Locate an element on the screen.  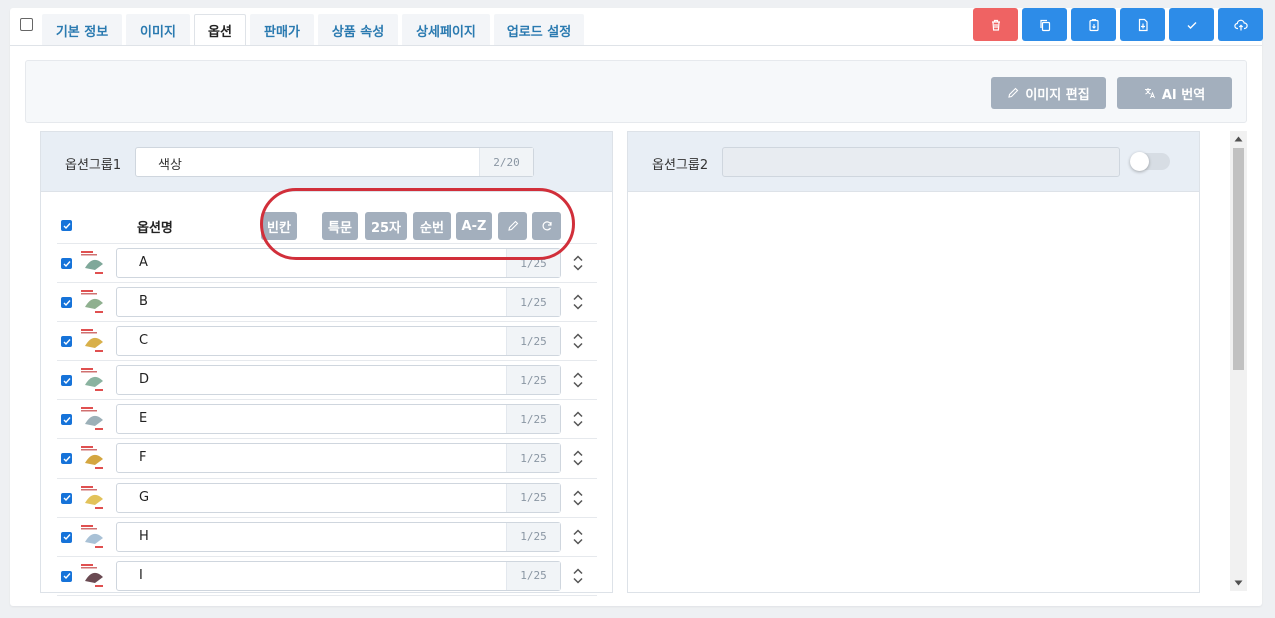
option-name-value: D is located at coordinates (144, 380).